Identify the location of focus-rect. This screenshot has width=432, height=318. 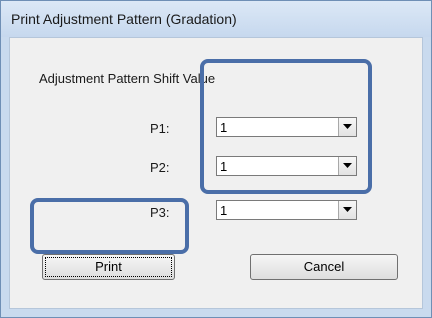
(108, 267).